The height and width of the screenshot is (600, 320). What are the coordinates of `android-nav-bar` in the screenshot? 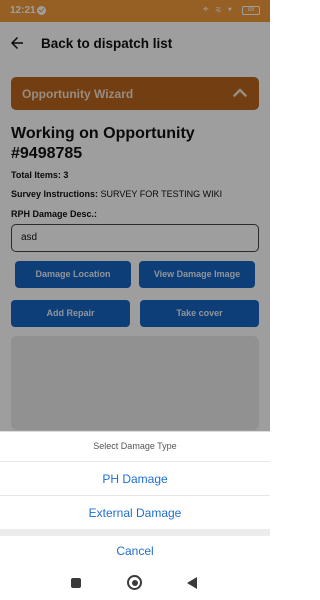 It's located at (135, 583).